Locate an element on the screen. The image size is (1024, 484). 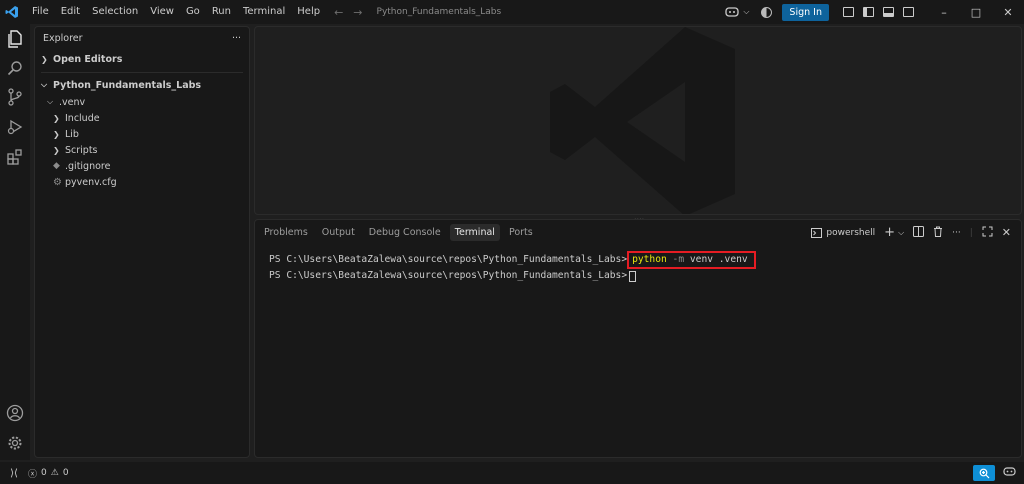
sidebar-header: Explorer ··· is located at coordinates (142, 38).